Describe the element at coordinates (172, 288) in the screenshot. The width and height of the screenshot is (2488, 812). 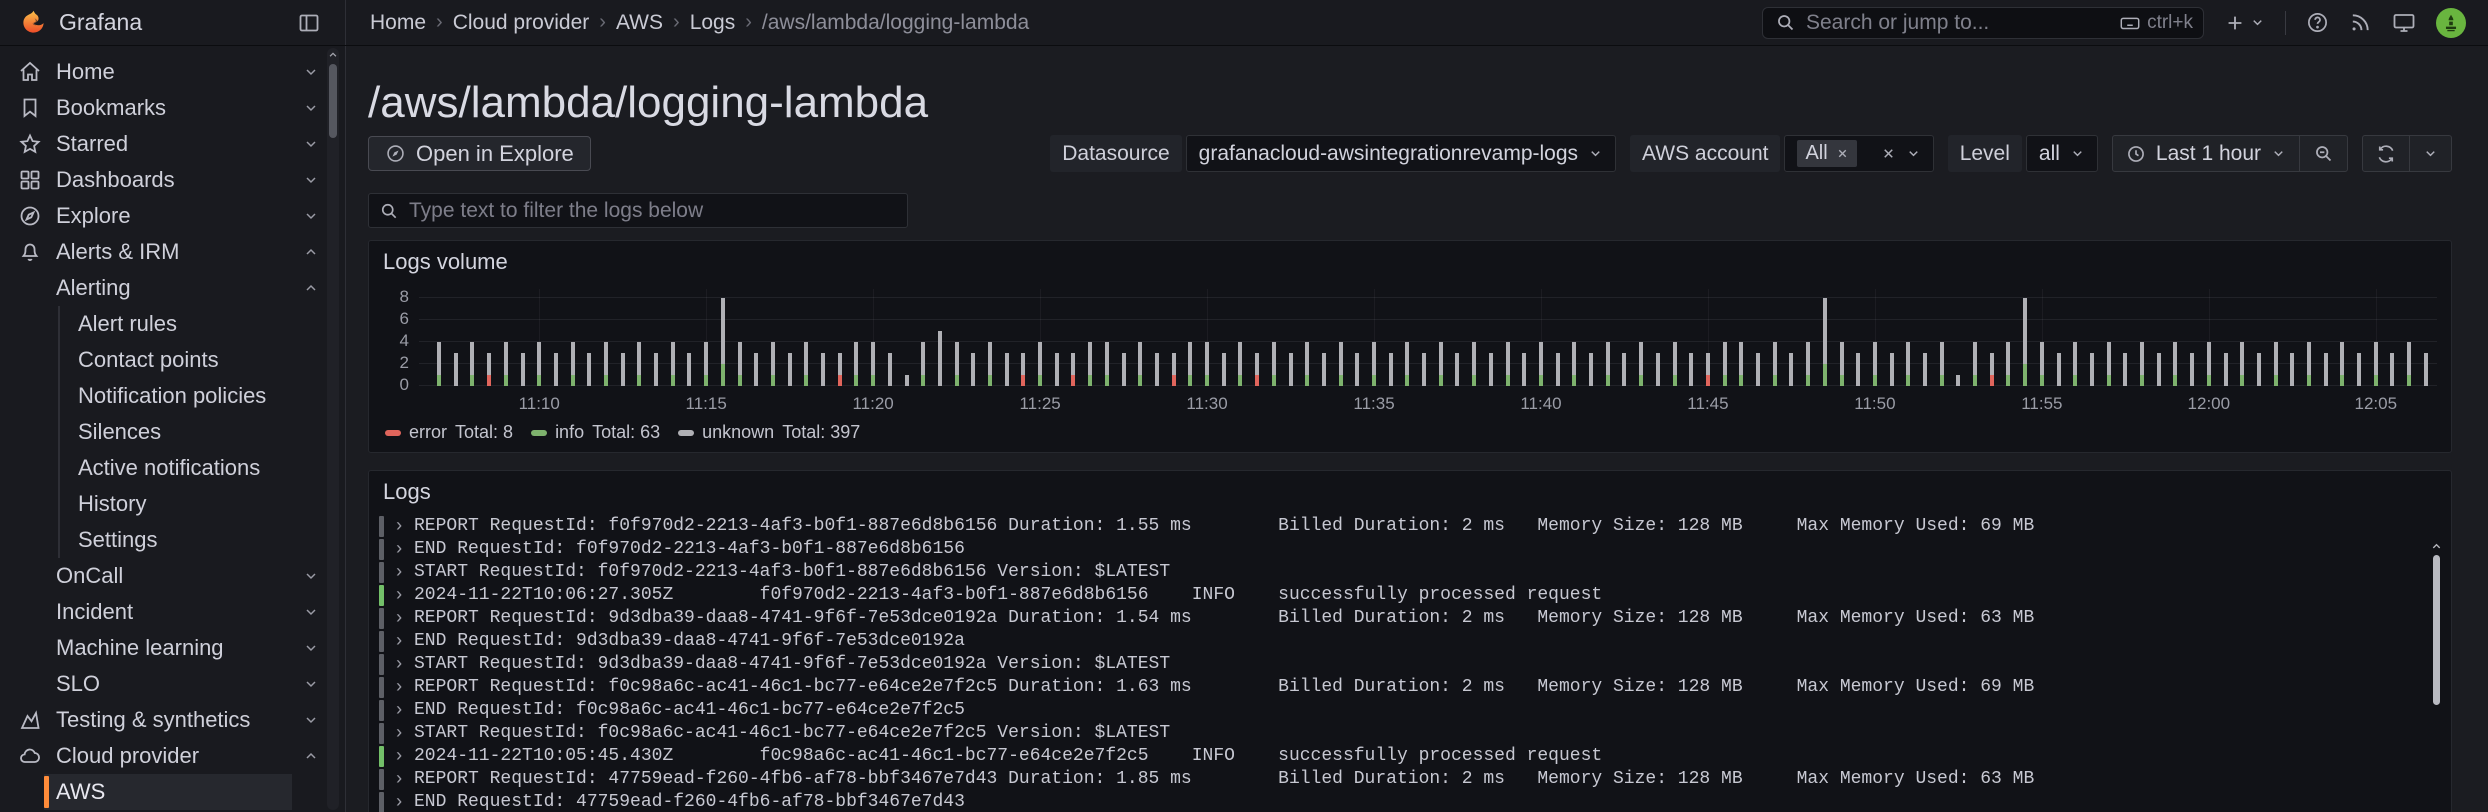
I see `sidebar-item-alerting: Alerting` at that location.